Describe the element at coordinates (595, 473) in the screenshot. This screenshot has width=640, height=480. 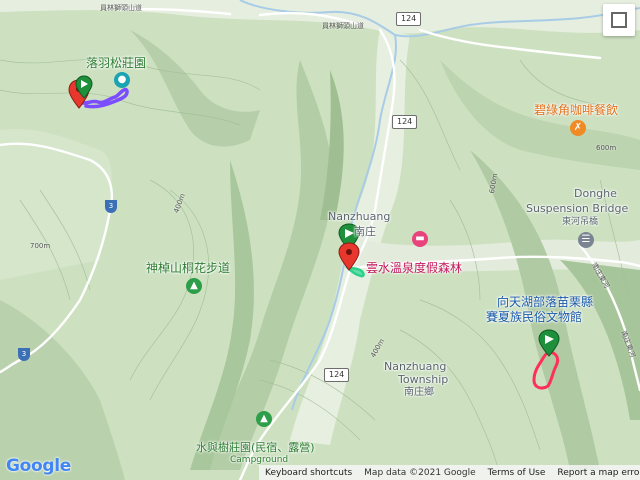
I see `report-error-link: Report a map error` at that location.